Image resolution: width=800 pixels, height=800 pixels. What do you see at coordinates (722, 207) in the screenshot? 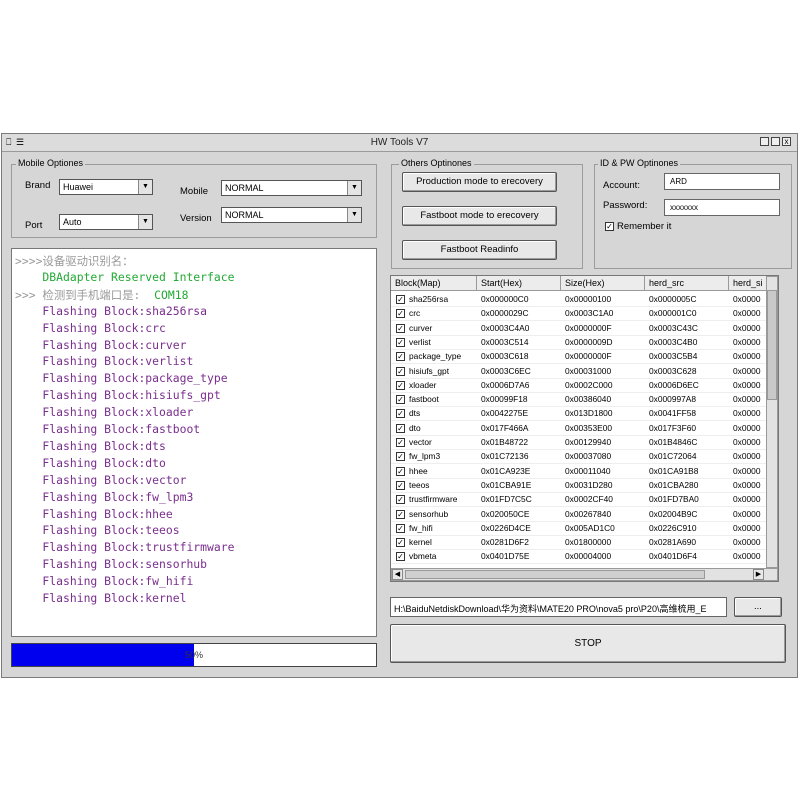
I see `password-input: xxxxxxx` at bounding box center [722, 207].